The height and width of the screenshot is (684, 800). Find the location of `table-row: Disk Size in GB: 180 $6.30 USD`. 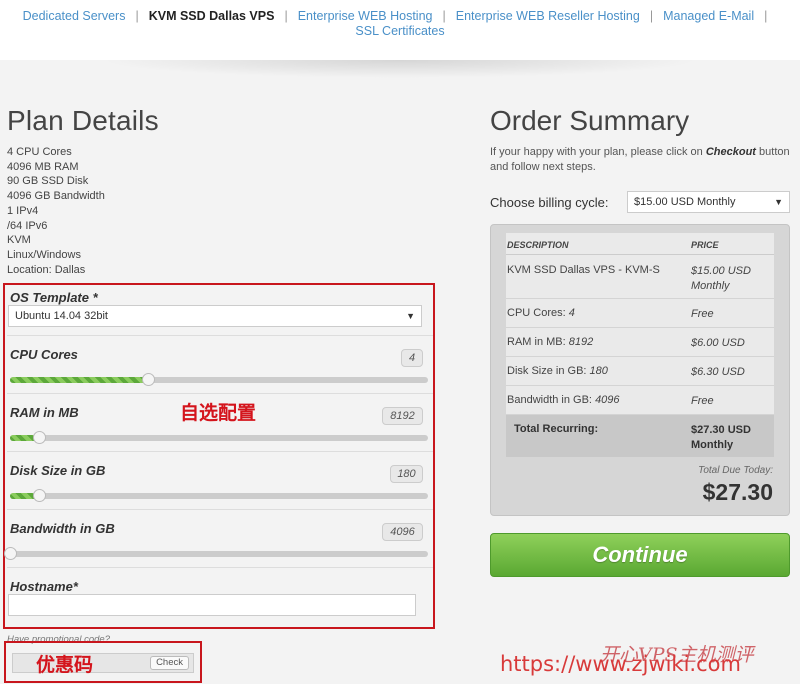

table-row: Disk Size in GB: 180 $6.30 USD is located at coordinates (640, 371).